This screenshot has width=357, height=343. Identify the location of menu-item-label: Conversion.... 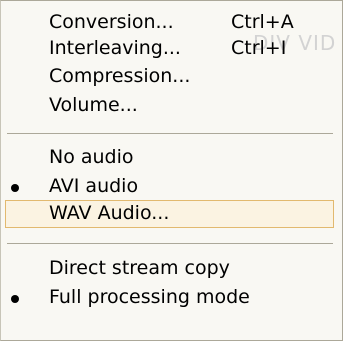
(111, 22).